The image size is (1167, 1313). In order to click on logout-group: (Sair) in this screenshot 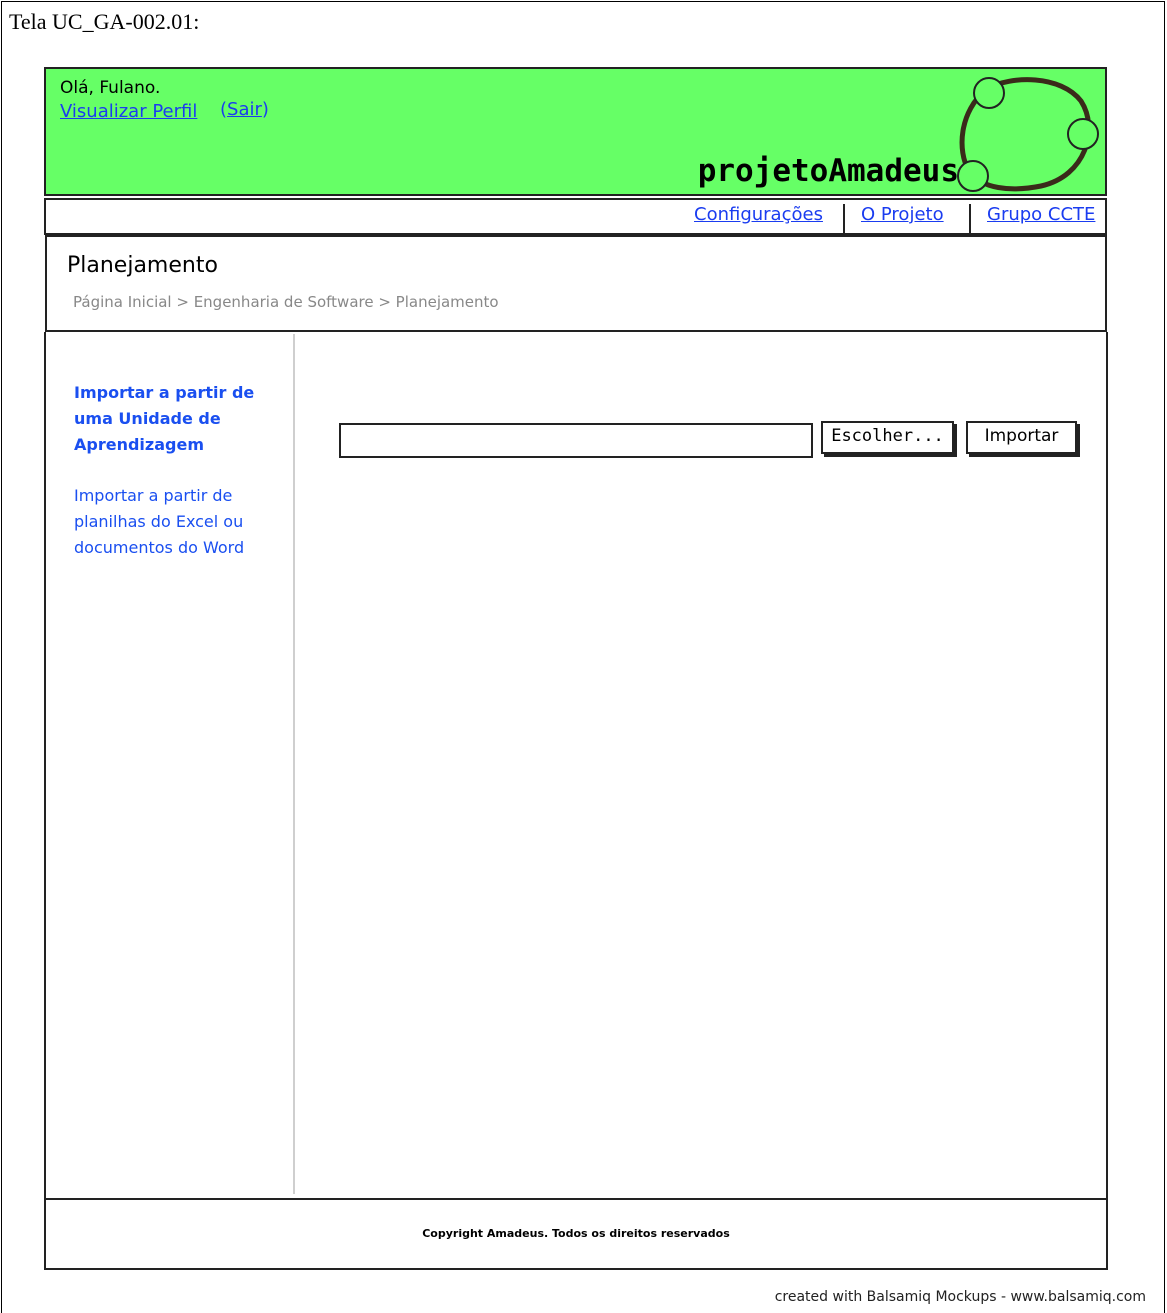, I will do `click(244, 109)`.